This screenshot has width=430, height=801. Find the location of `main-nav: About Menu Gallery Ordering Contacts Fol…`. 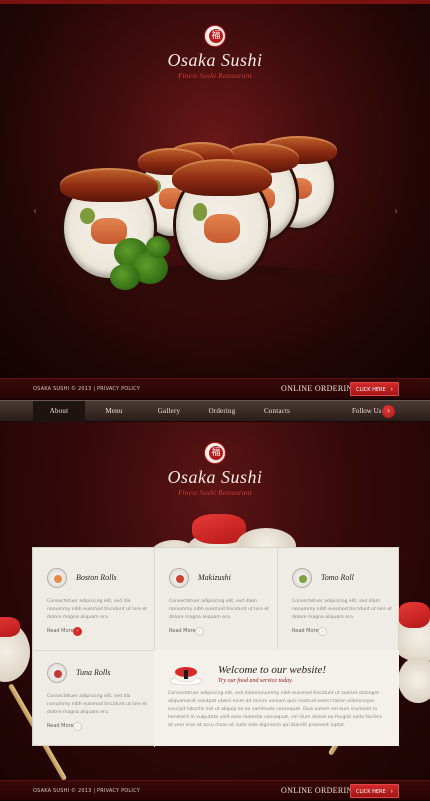

main-nav: About Menu Gallery Ordering Contacts Fol… is located at coordinates (215, 411).